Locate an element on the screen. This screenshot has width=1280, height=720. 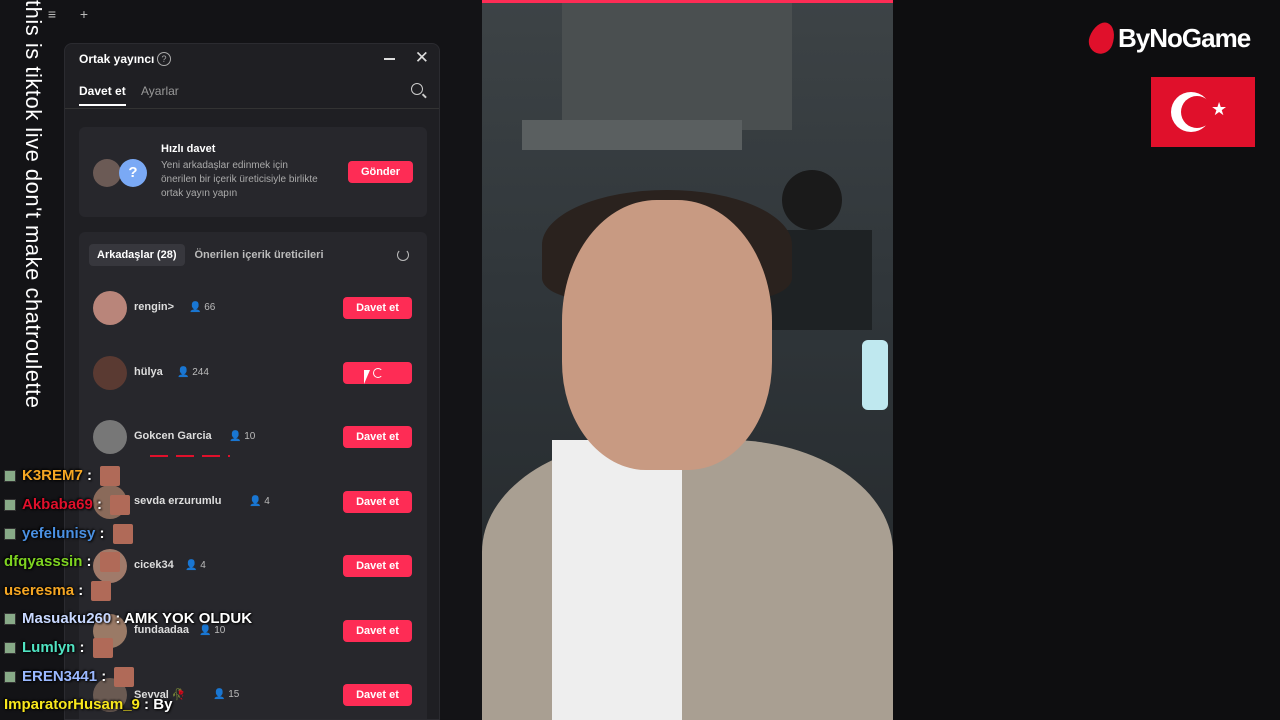
chat-line: Akbaba69 : is located at coordinates (67, 505).